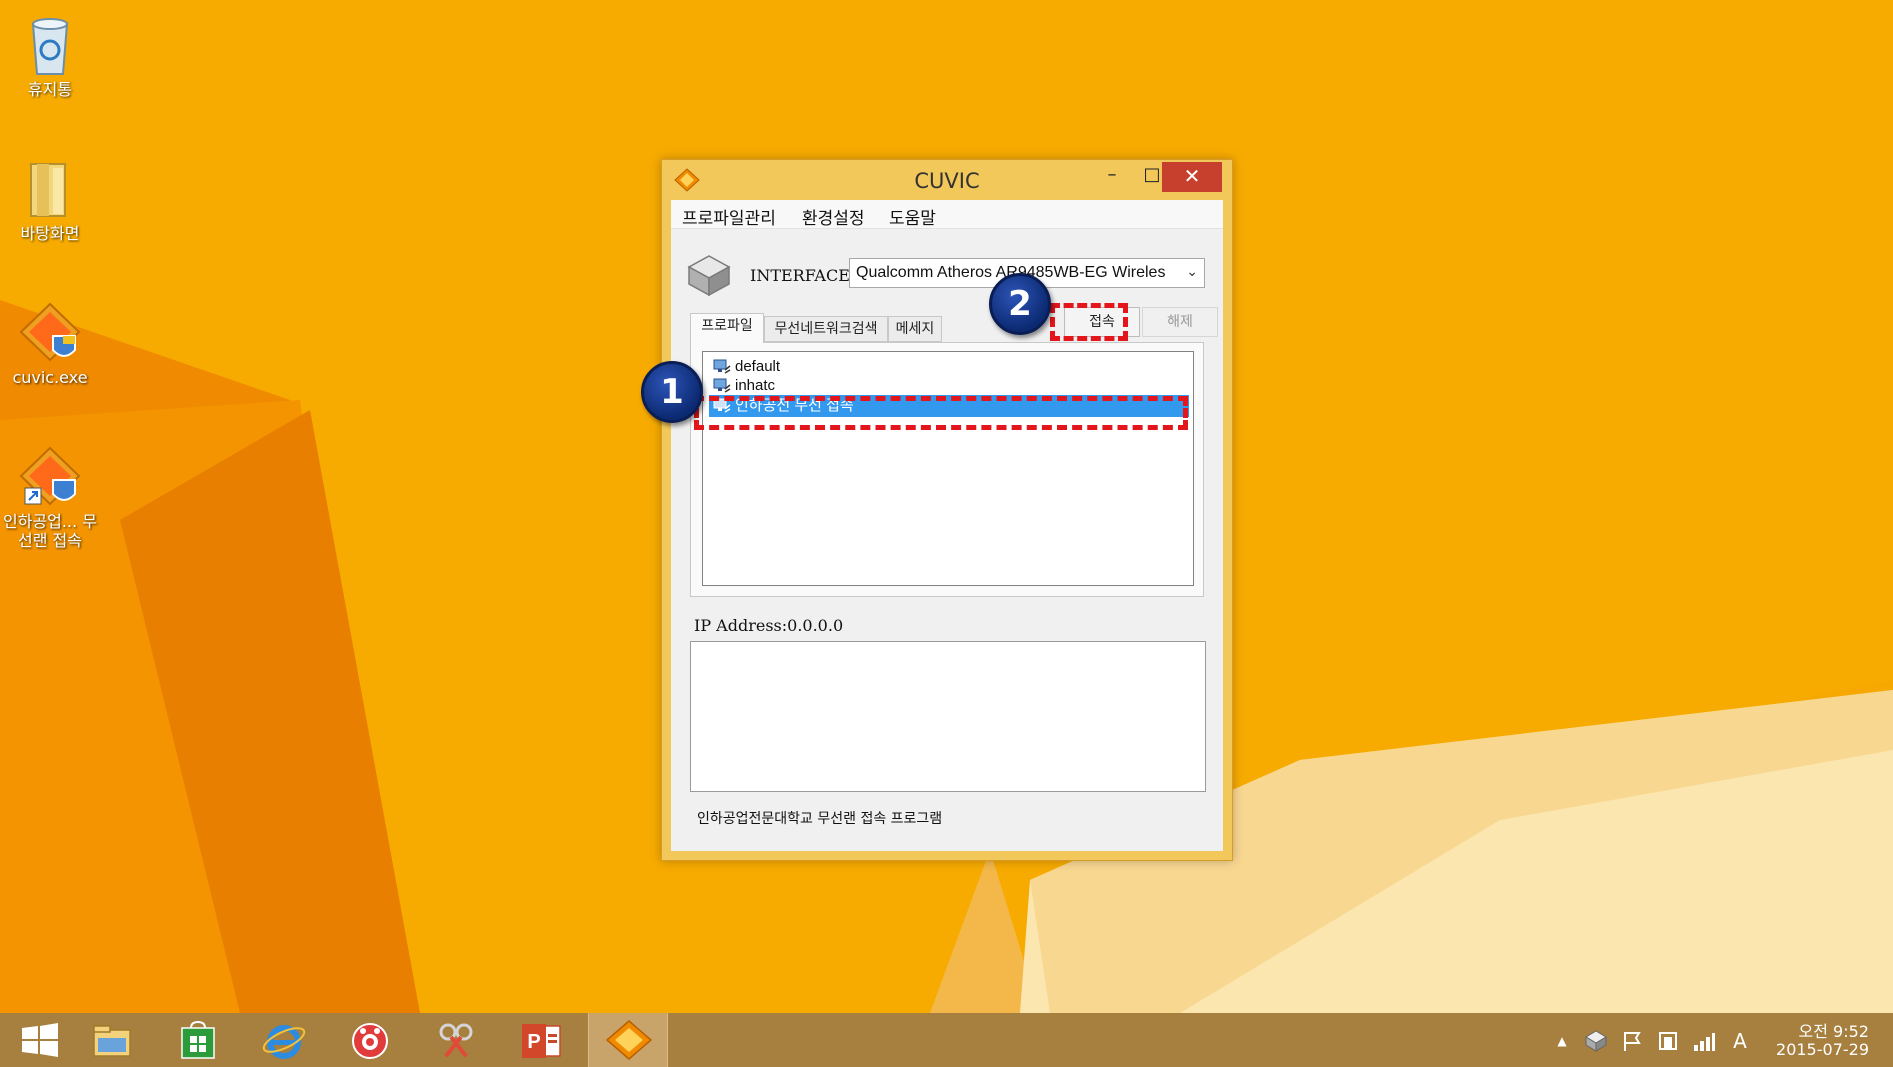 This screenshot has height=1067, width=1893. Describe the element at coordinates (1668, 1041) in the screenshot. I see `battery-icon` at that location.